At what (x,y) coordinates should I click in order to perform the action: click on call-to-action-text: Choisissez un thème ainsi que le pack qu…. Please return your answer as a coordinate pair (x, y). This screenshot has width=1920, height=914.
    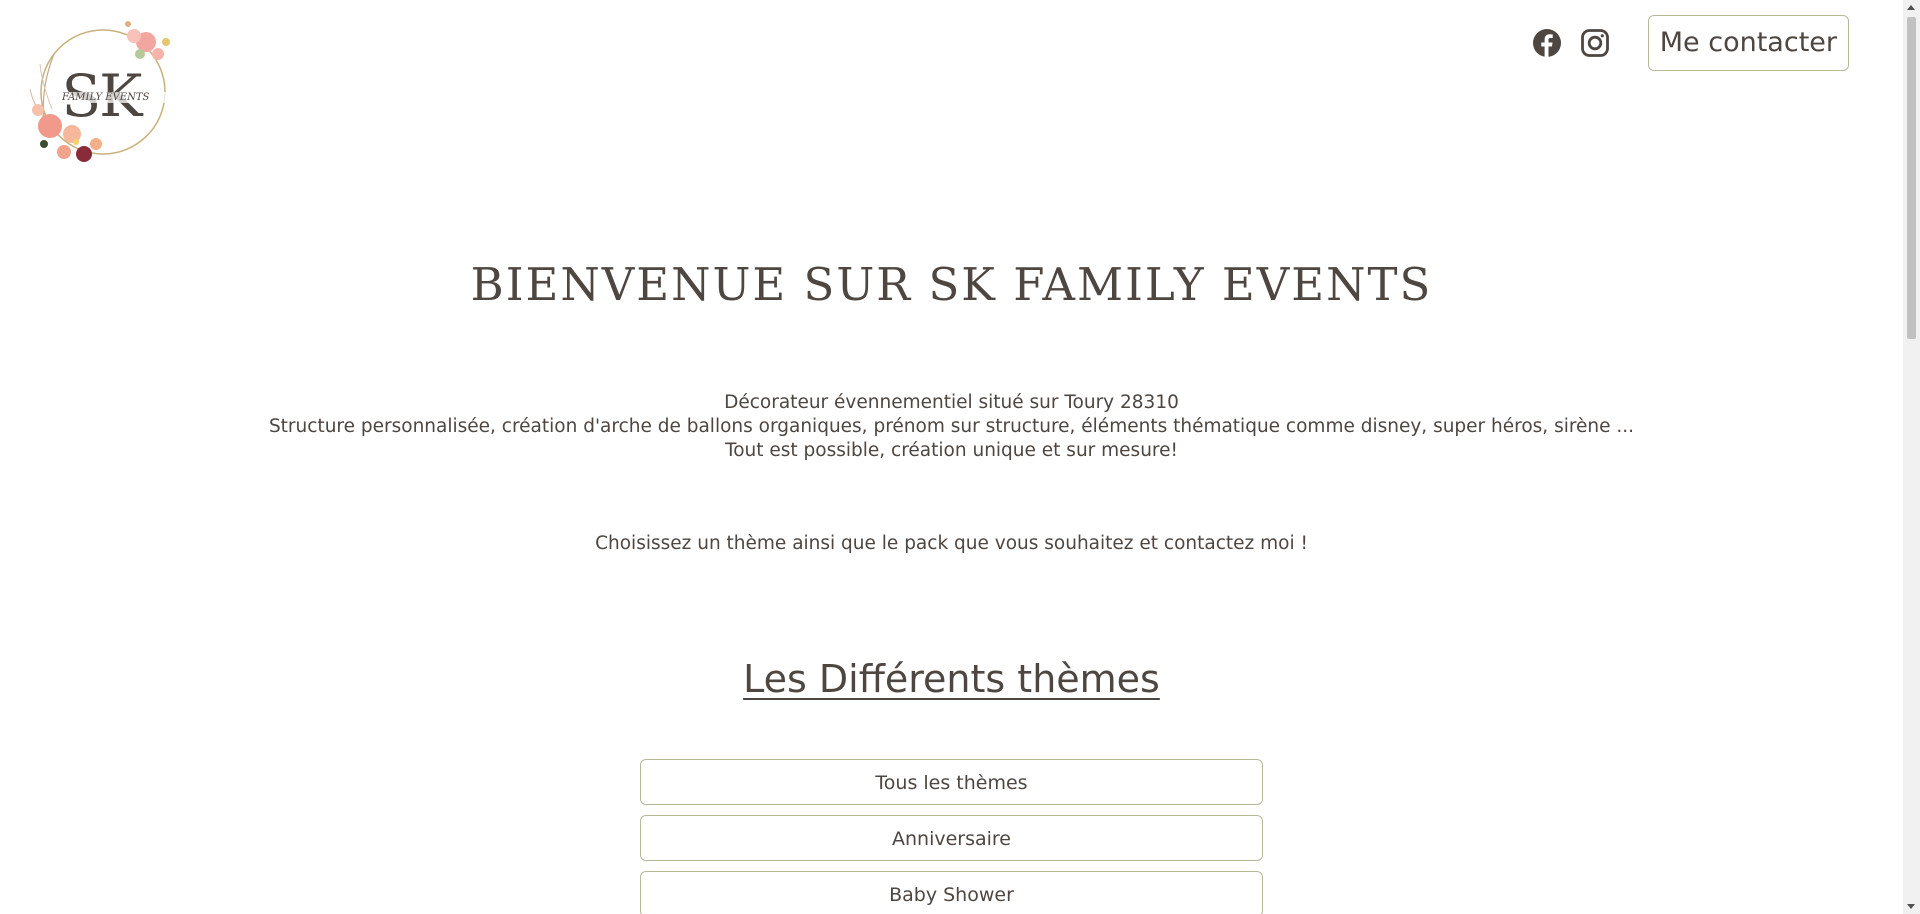
    Looking at the image, I should click on (951, 543).